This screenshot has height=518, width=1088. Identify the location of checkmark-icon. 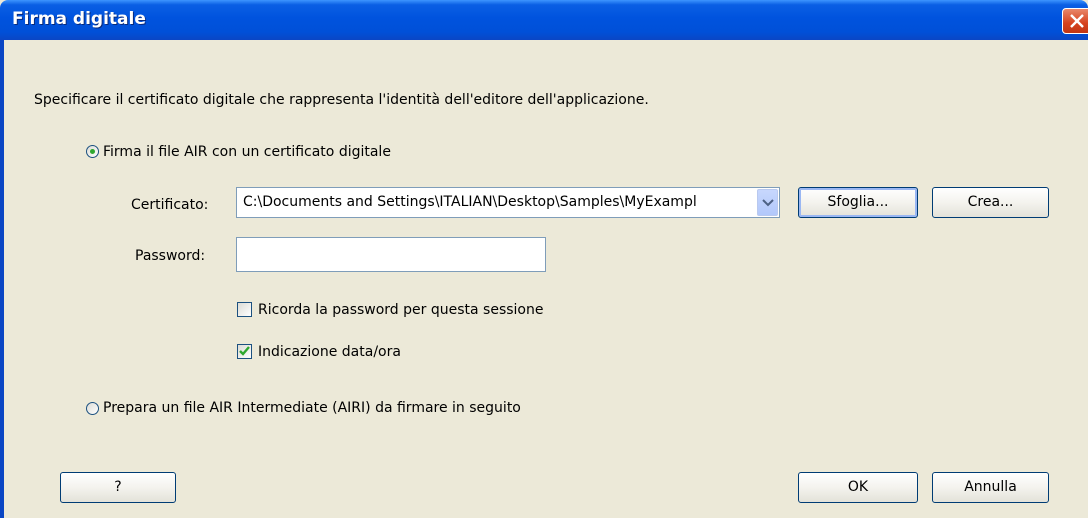
(244, 351).